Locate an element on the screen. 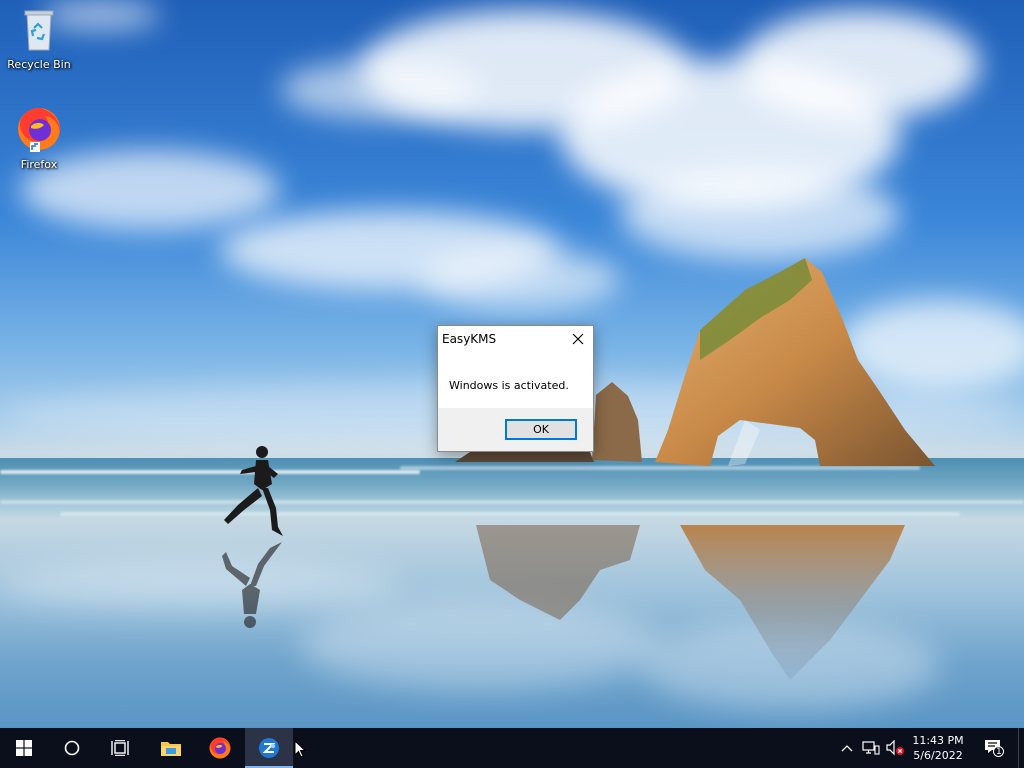  taskbar-file-explorer is located at coordinates (171, 748).